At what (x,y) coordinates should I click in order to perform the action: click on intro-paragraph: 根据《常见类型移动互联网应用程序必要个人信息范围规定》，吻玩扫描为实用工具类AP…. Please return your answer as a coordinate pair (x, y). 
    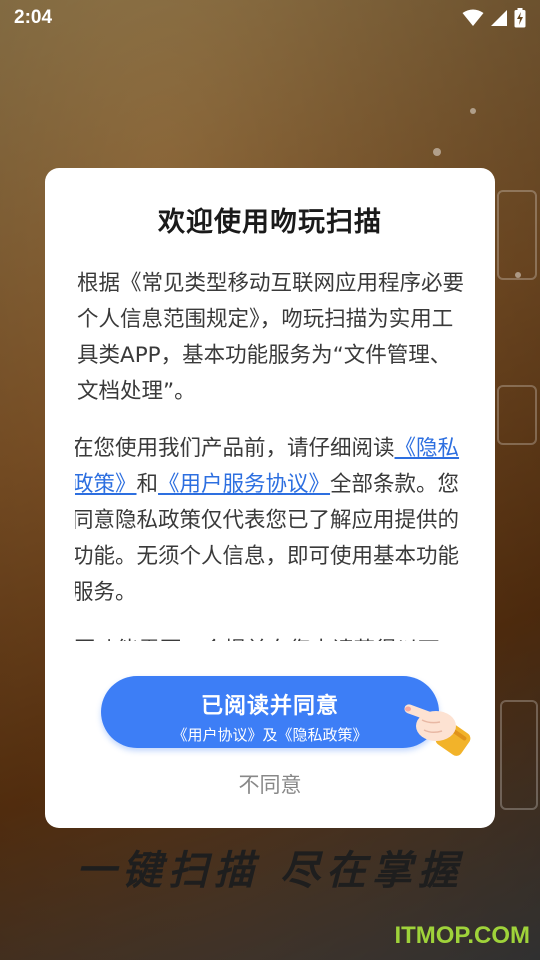
    Looking at the image, I should click on (271, 337).